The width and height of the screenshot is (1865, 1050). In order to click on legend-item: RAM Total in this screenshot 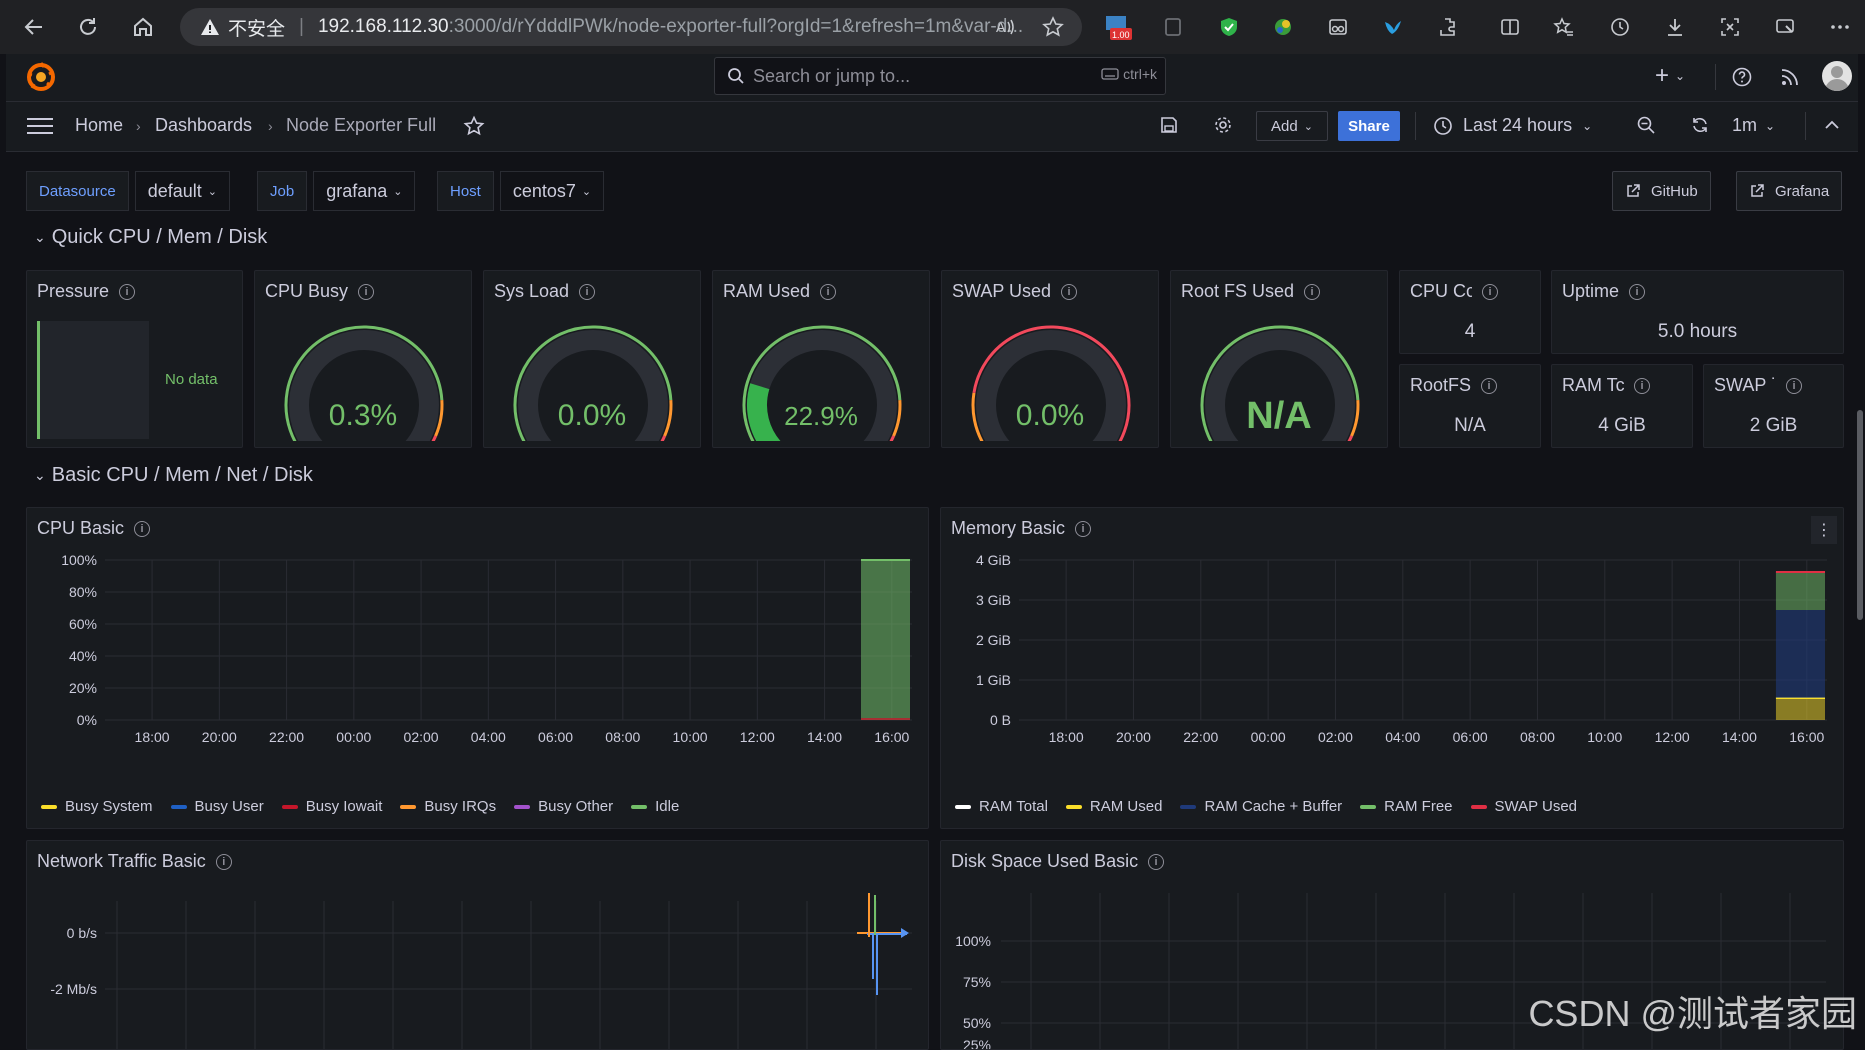, I will do `click(1001, 806)`.